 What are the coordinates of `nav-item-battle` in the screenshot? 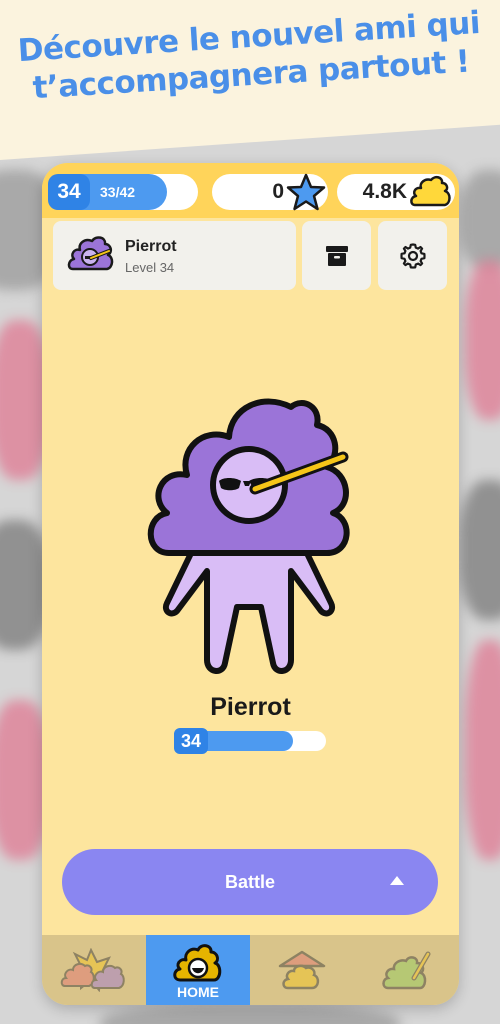 It's located at (94, 970).